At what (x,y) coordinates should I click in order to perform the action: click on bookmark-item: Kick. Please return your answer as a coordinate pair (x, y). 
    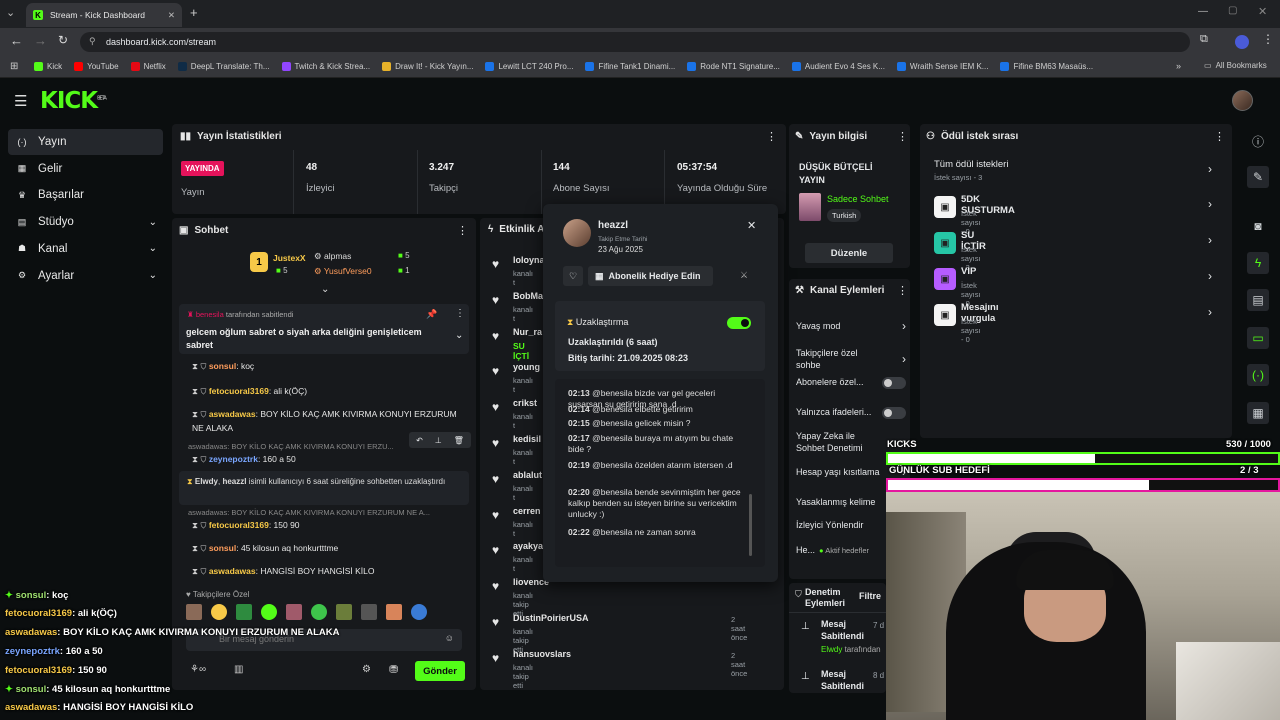
    Looking at the image, I should click on (48, 66).